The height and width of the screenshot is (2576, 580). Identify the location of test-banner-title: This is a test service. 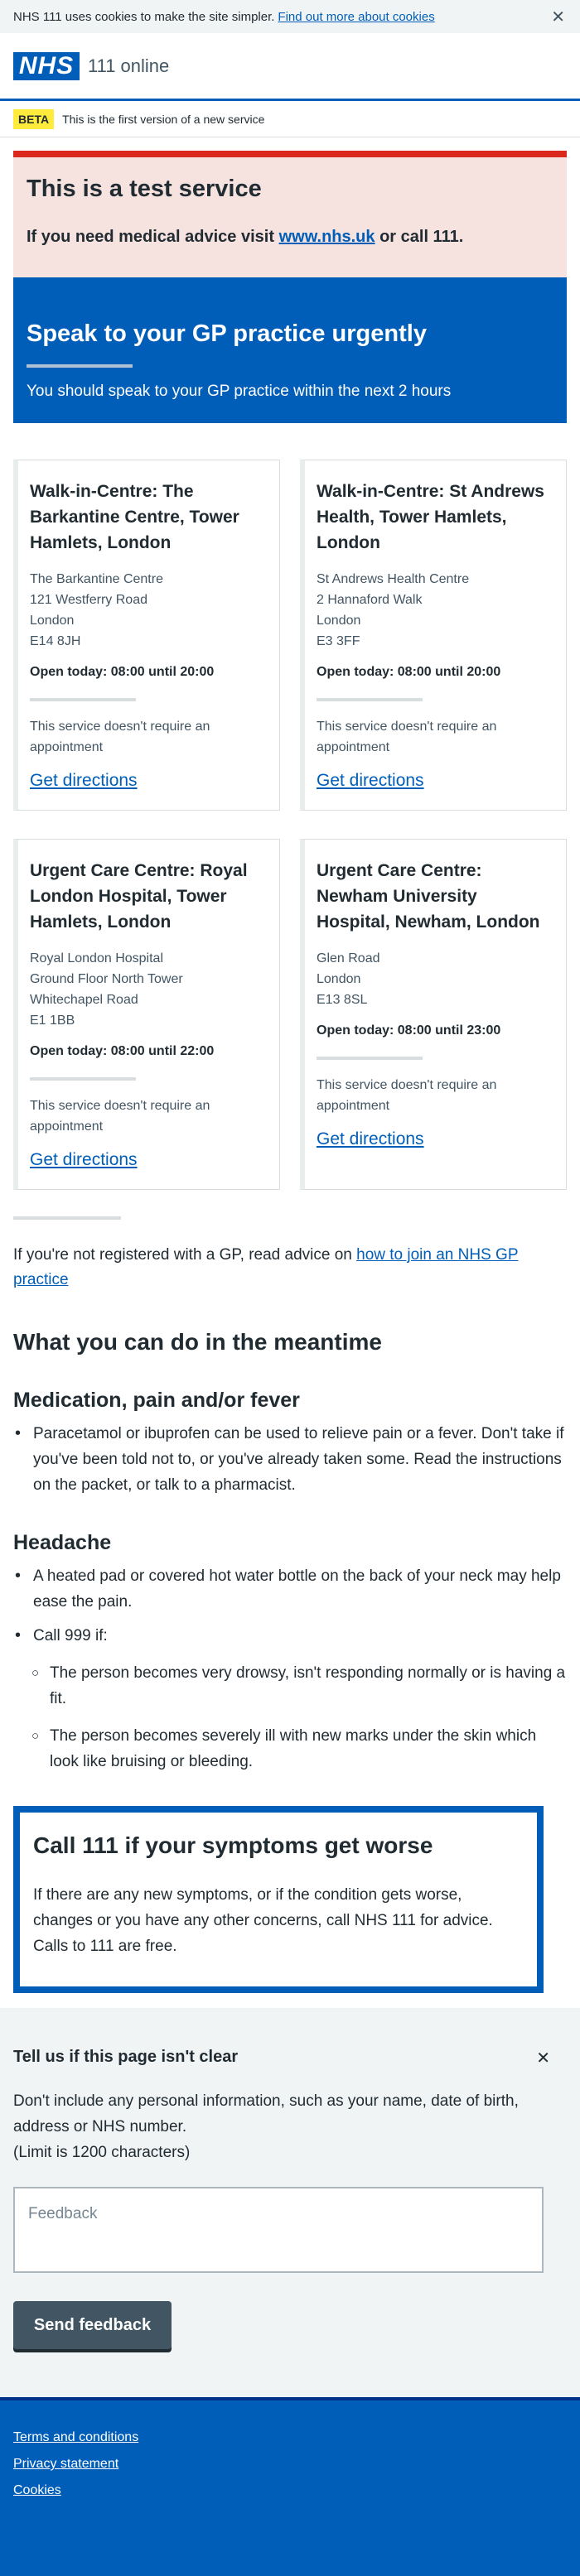
(144, 189).